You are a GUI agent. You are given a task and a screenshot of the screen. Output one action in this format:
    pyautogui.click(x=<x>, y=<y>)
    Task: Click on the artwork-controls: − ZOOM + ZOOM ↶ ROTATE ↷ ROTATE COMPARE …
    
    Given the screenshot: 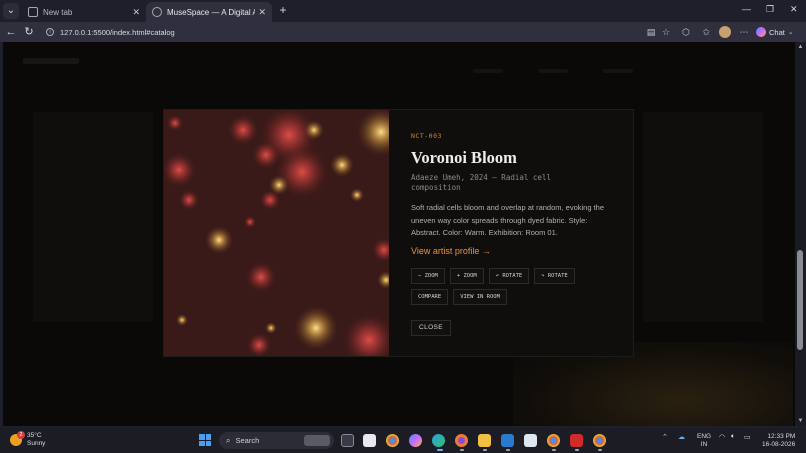 What is the action you would take?
    pyautogui.click(x=511, y=286)
    